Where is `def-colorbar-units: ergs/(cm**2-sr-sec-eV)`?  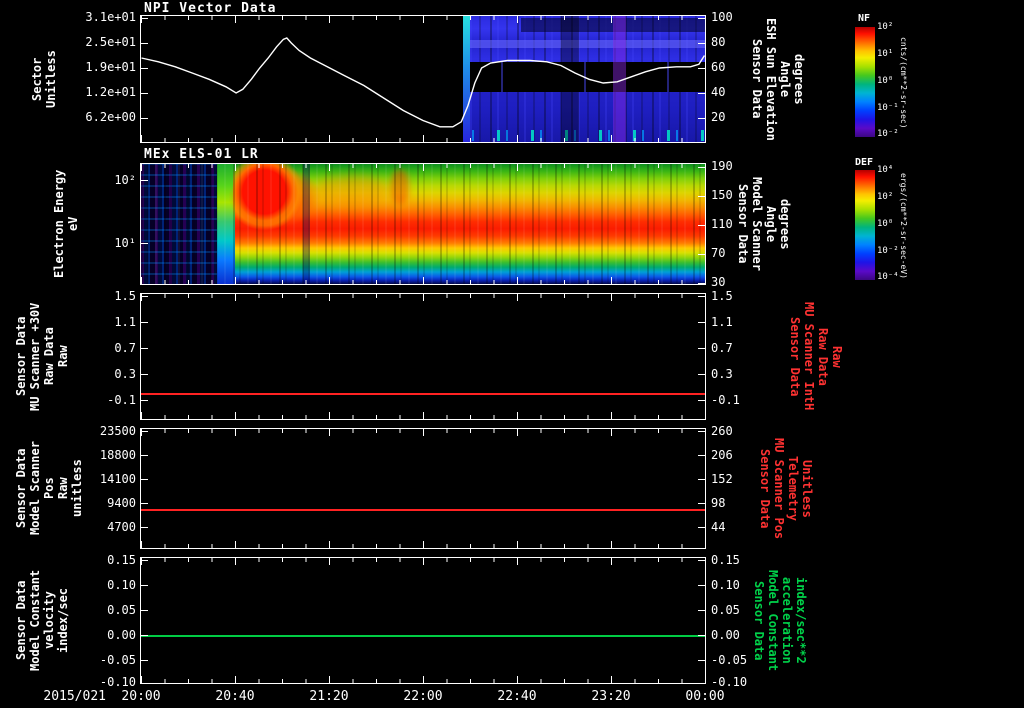 def-colorbar-units: ergs/(cm**2-sr-sec-eV) is located at coordinates (903, 226).